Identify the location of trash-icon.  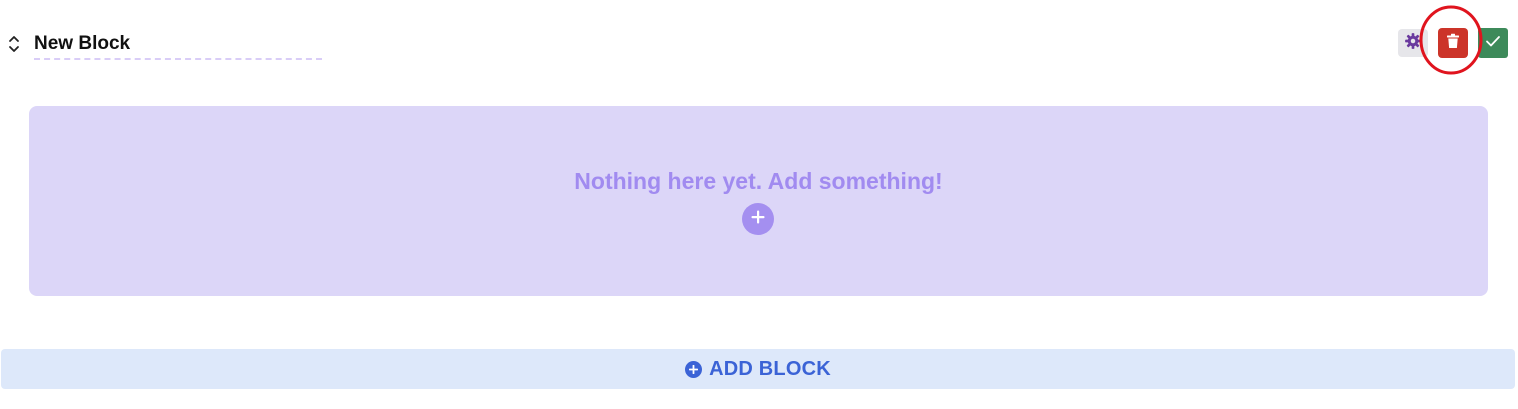
(1453, 43).